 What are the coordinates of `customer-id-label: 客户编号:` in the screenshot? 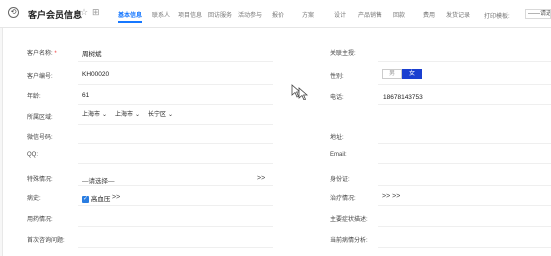 It's located at (40, 77).